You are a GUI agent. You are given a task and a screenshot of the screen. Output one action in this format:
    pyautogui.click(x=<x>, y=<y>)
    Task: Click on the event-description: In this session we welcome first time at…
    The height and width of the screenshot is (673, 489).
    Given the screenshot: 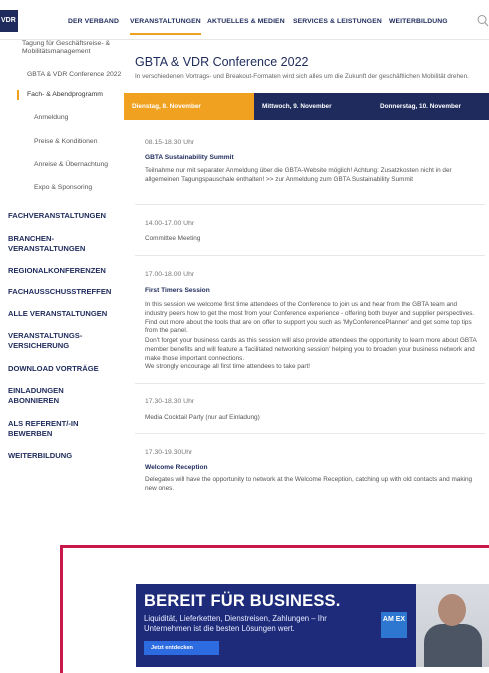 What is the action you would take?
    pyautogui.click(x=310, y=318)
    